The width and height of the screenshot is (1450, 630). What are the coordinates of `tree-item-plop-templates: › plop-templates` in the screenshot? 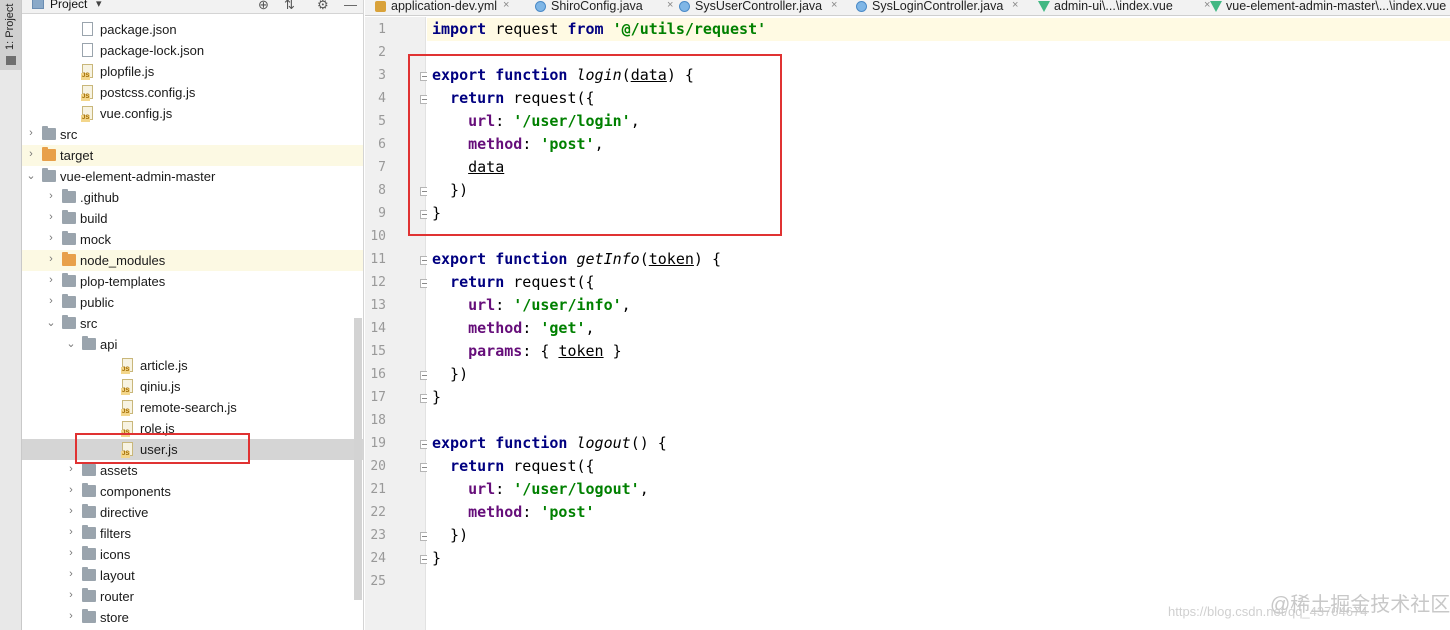 It's located at (192, 281).